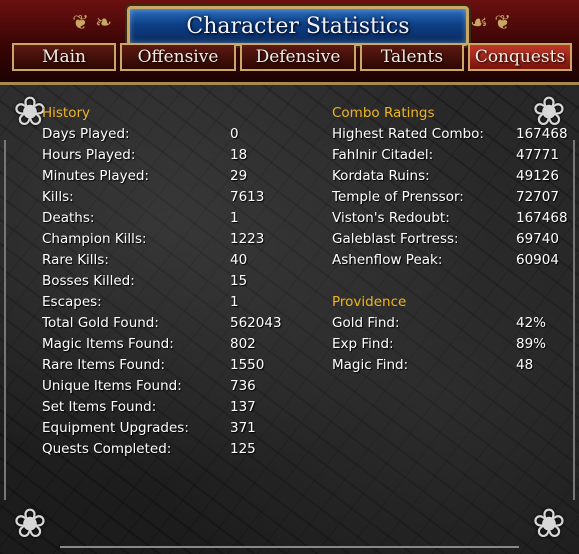 The height and width of the screenshot is (554, 579). What do you see at coordinates (239, 176) in the screenshot?
I see `stat-value: 29` at bounding box center [239, 176].